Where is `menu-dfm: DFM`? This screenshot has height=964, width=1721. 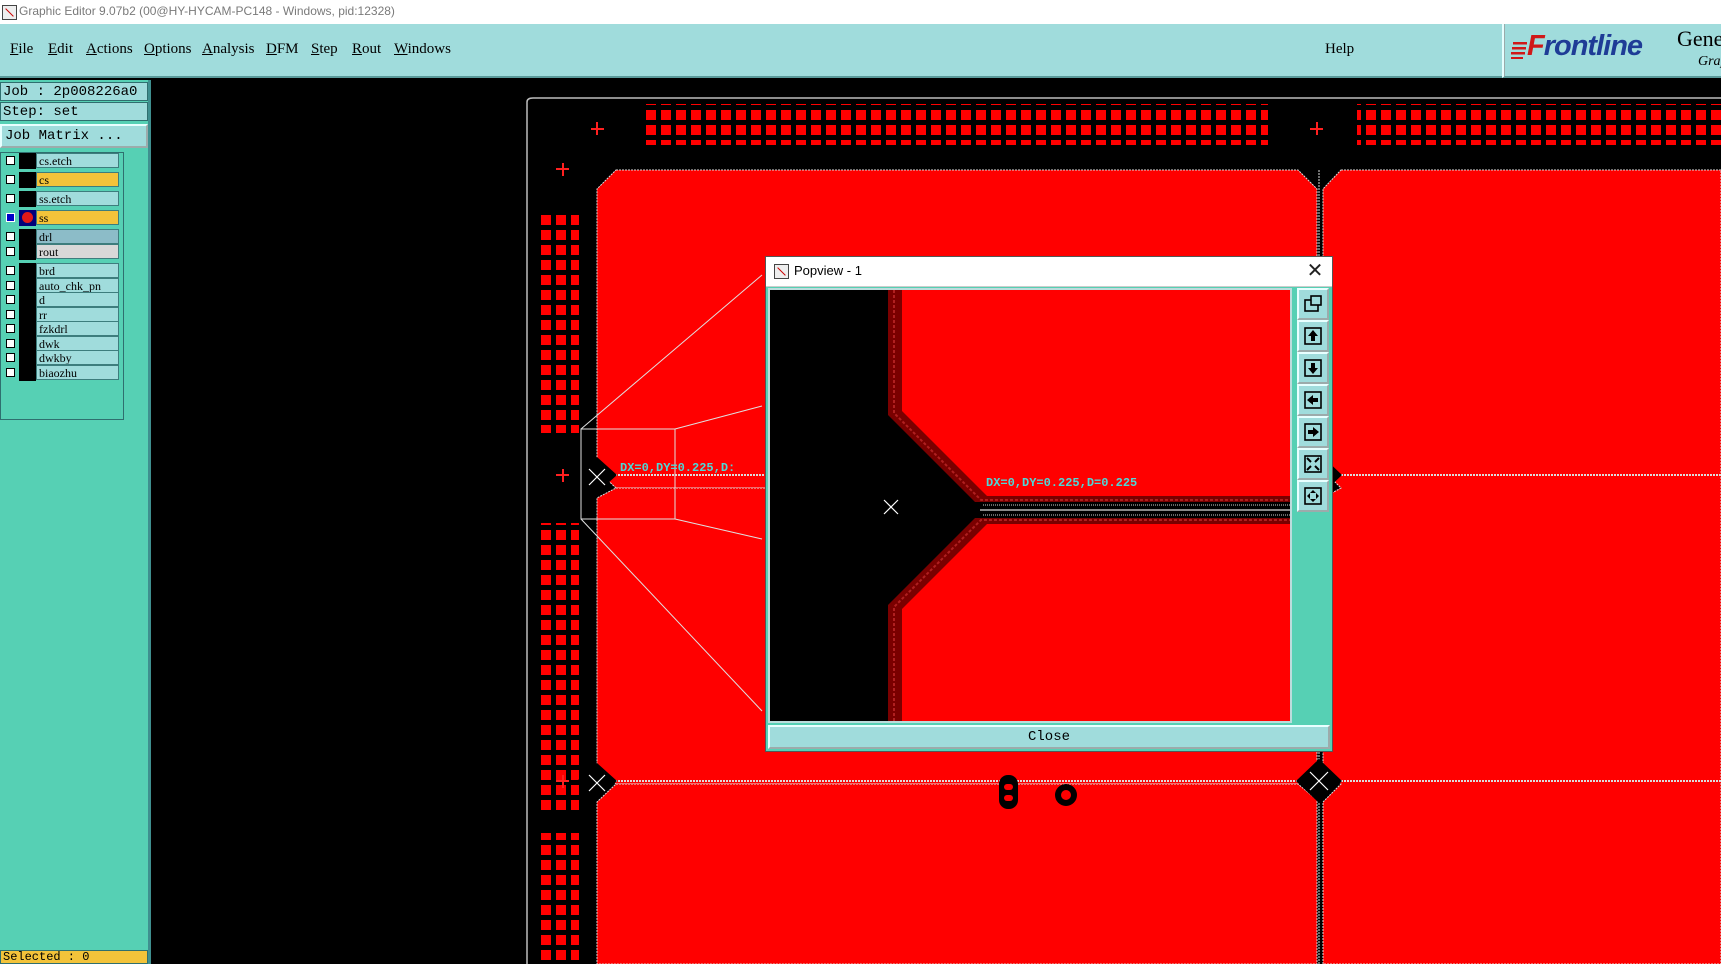 menu-dfm: DFM is located at coordinates (282, 49).